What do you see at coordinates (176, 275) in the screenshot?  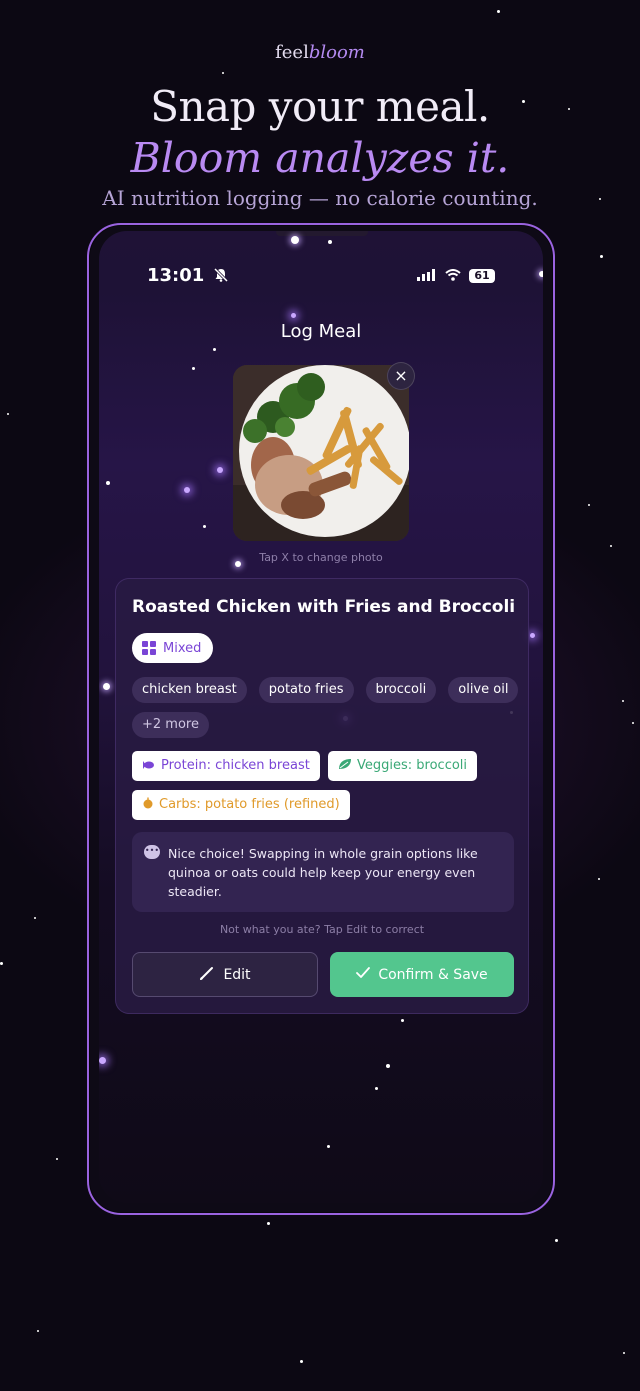 I see `status-time-text: 13:01` at bounding box center [176, 275].